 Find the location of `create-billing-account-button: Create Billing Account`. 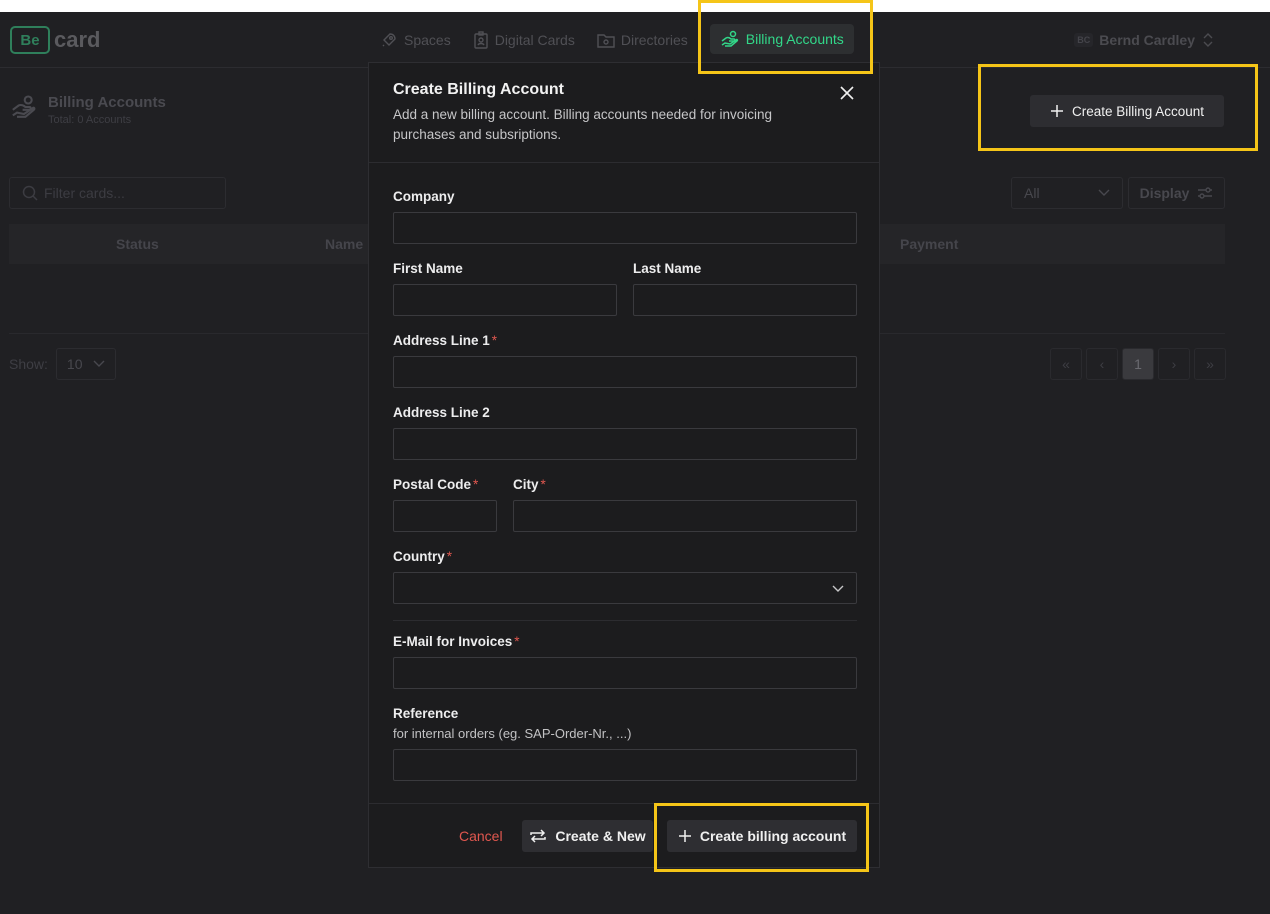

create-billing-account-button: Create Billing Account is located at coordinates (1127, 111).